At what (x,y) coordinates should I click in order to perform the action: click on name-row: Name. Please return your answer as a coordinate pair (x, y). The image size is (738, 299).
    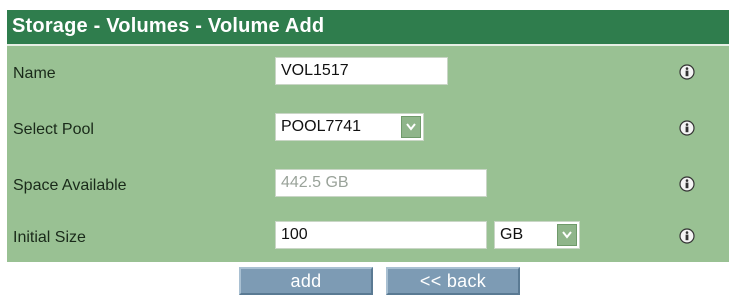
    Looking at the image, I should click on (368, 74).